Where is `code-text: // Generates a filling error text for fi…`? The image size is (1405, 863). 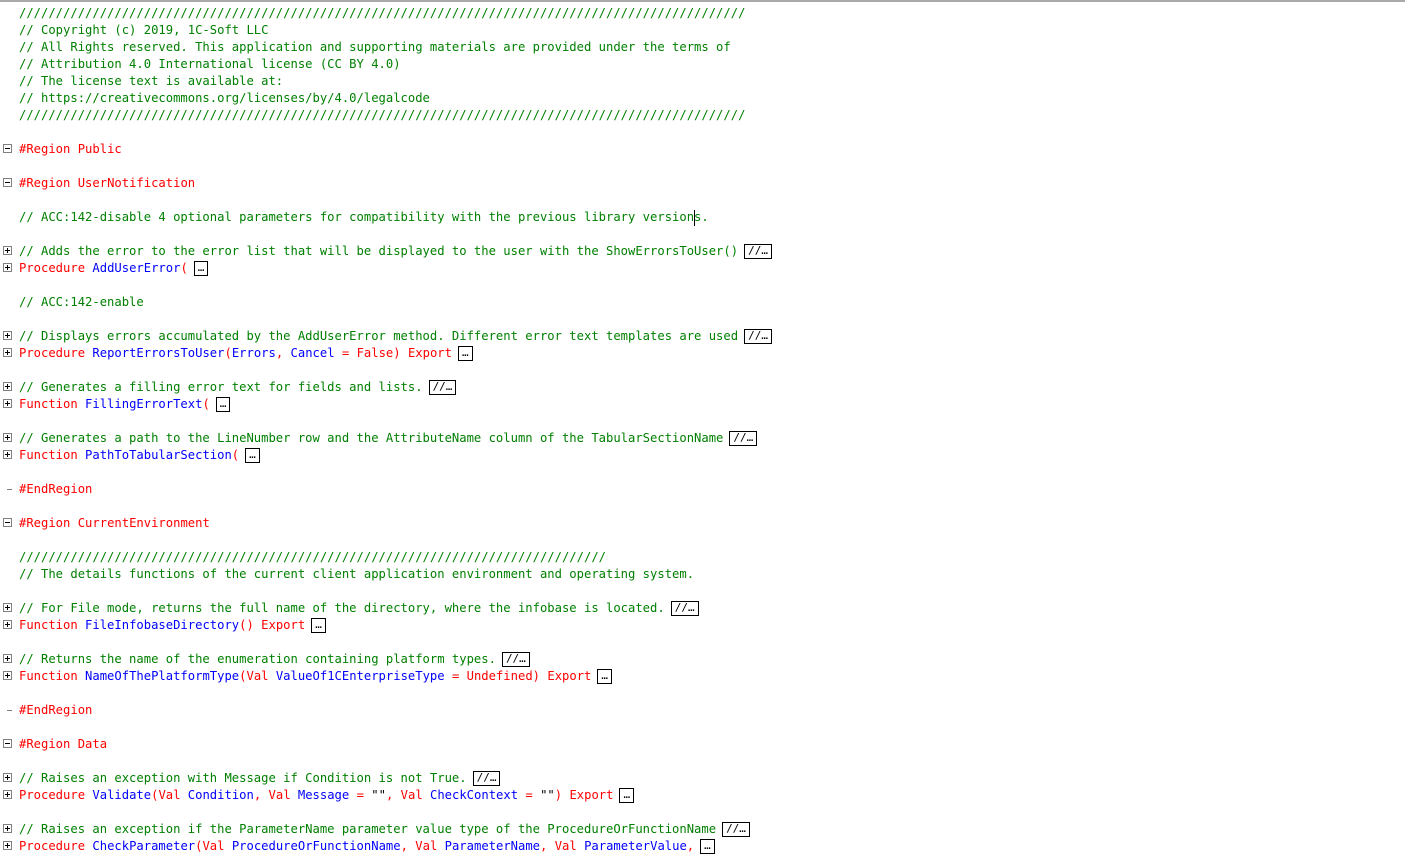 code-text: // Generates a filling error text for fi… is located at coordinates (238, 387).